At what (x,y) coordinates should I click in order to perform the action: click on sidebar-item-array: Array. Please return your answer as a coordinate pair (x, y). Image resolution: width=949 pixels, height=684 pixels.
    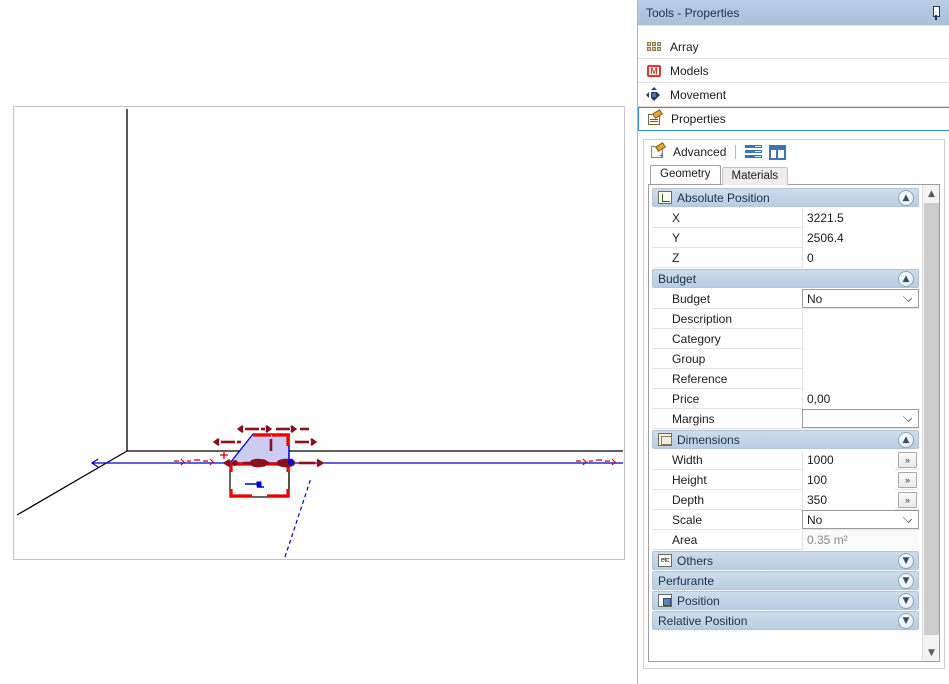
    Looking at the image, I should click on (793, 47).